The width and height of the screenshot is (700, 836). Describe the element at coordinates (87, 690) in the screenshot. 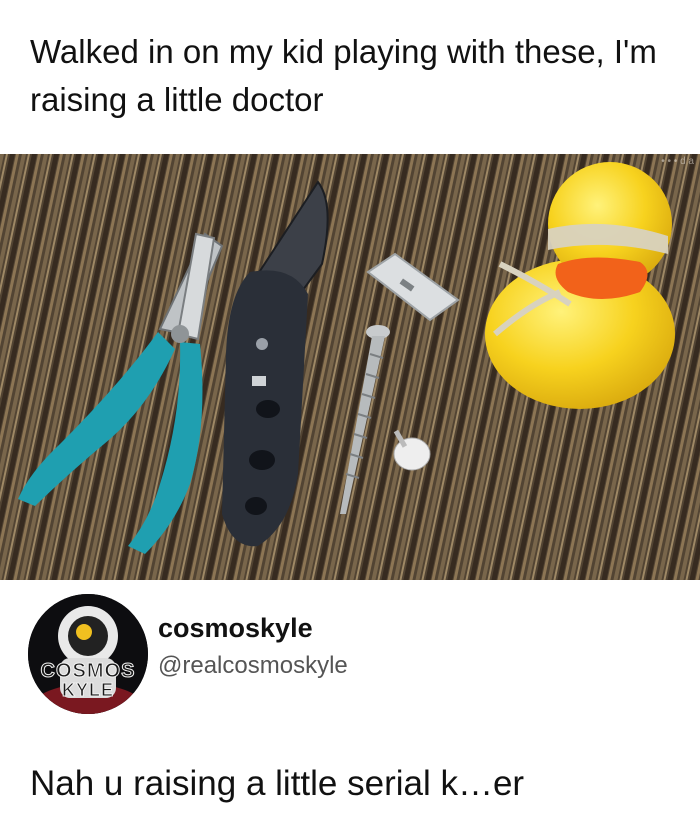

I see `avatar-text-line2: KYLE` at that location.